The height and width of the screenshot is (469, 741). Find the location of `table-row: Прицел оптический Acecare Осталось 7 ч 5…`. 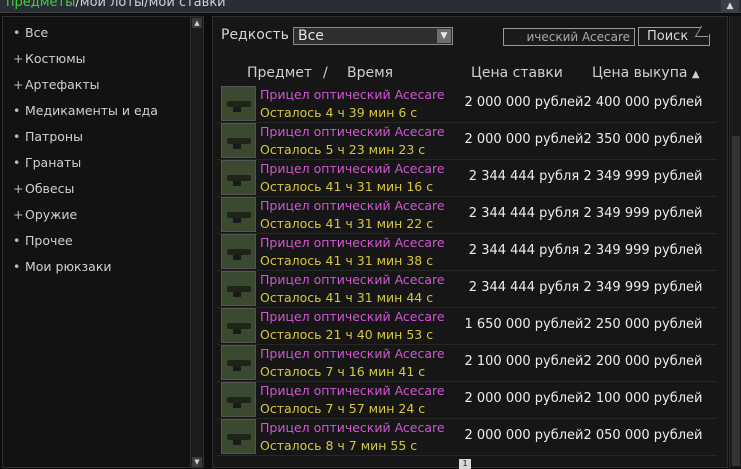

table-row: Прицел оптический Acecare Осталось 7 ч 5… is located at coordinates (467, 400).